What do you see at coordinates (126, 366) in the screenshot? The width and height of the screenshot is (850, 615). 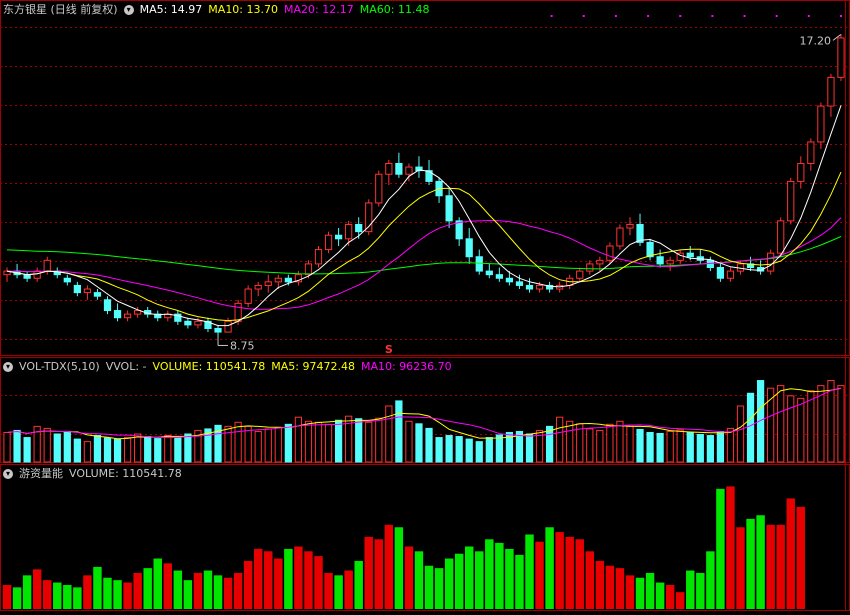 I see `vvol-label: VVOL: -` at bounding box center [126, 366].